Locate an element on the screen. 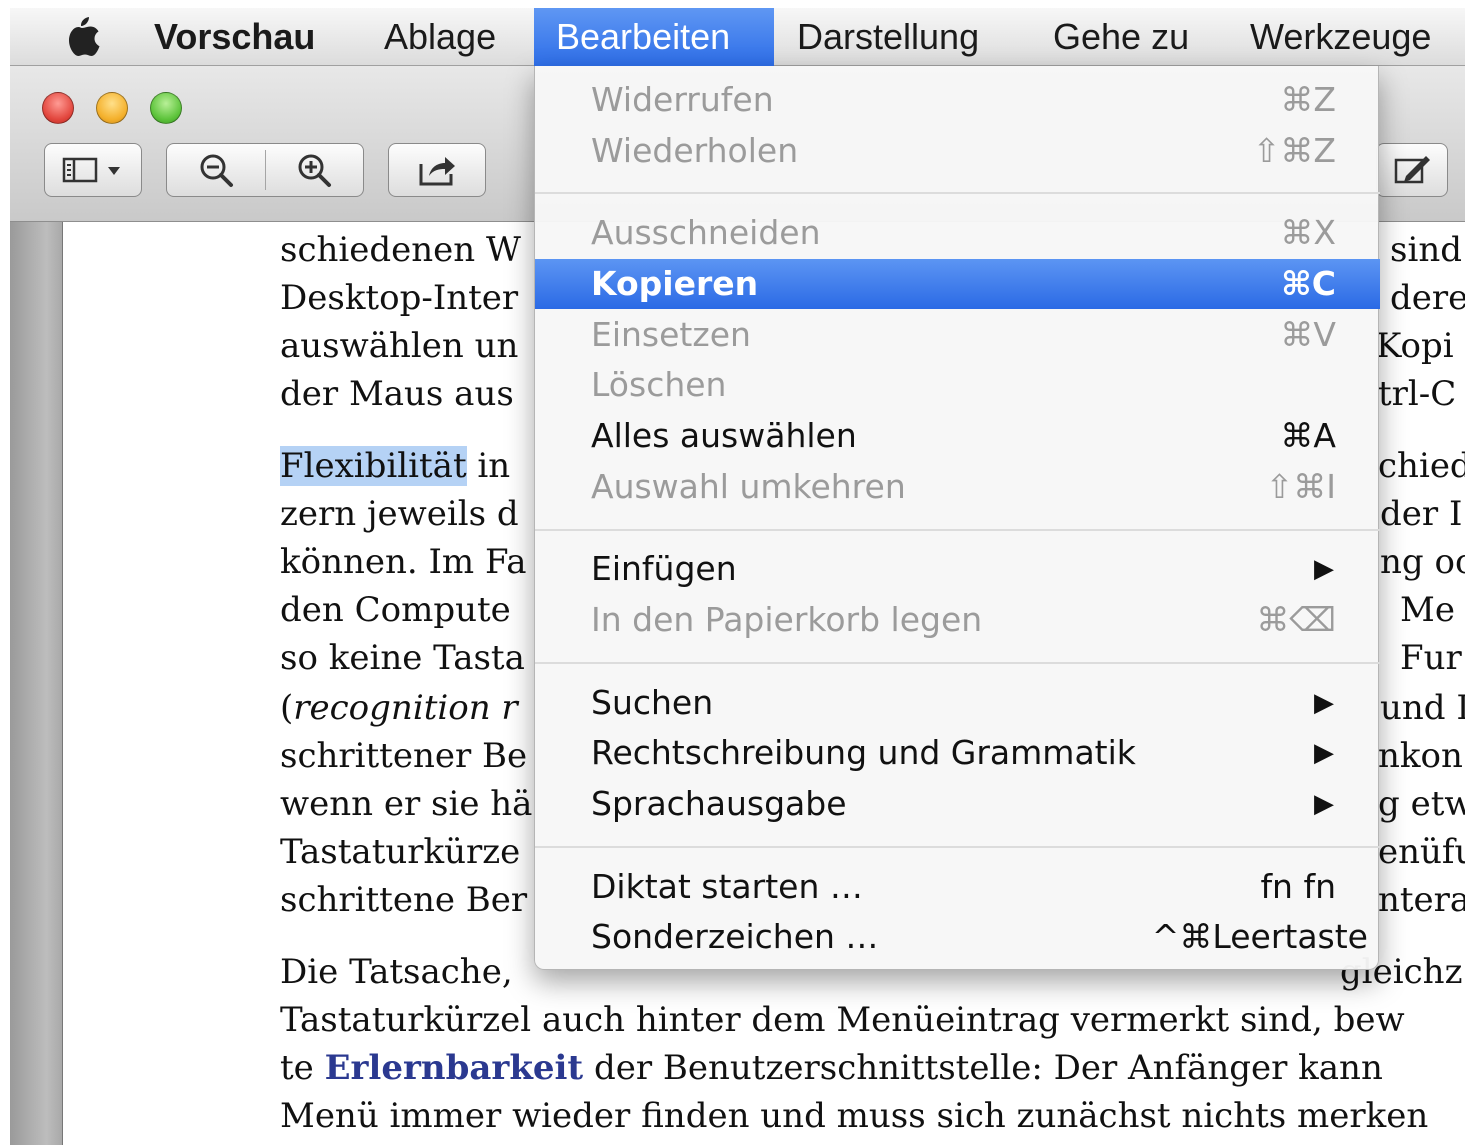  menu-item-alles-auswaehlen: Alles auswählen ⌘A is located at coordinates (957, 436).